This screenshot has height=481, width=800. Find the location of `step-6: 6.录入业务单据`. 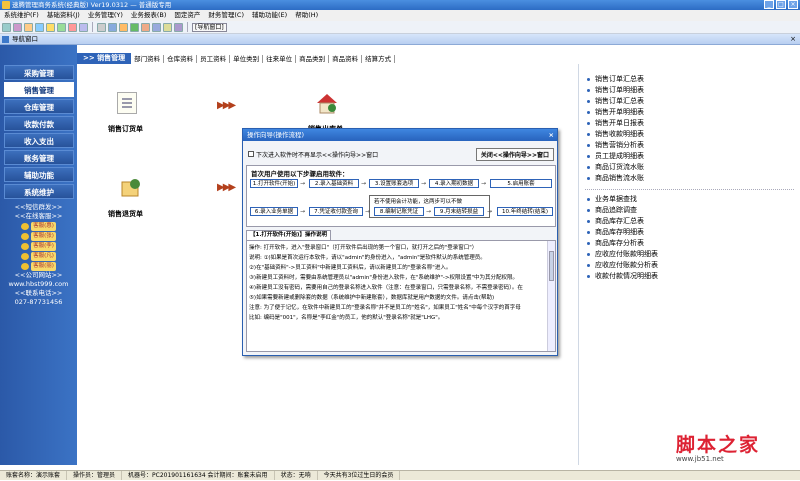

step-6: 6.录入业务单据 is located at coordinates (274, 211).